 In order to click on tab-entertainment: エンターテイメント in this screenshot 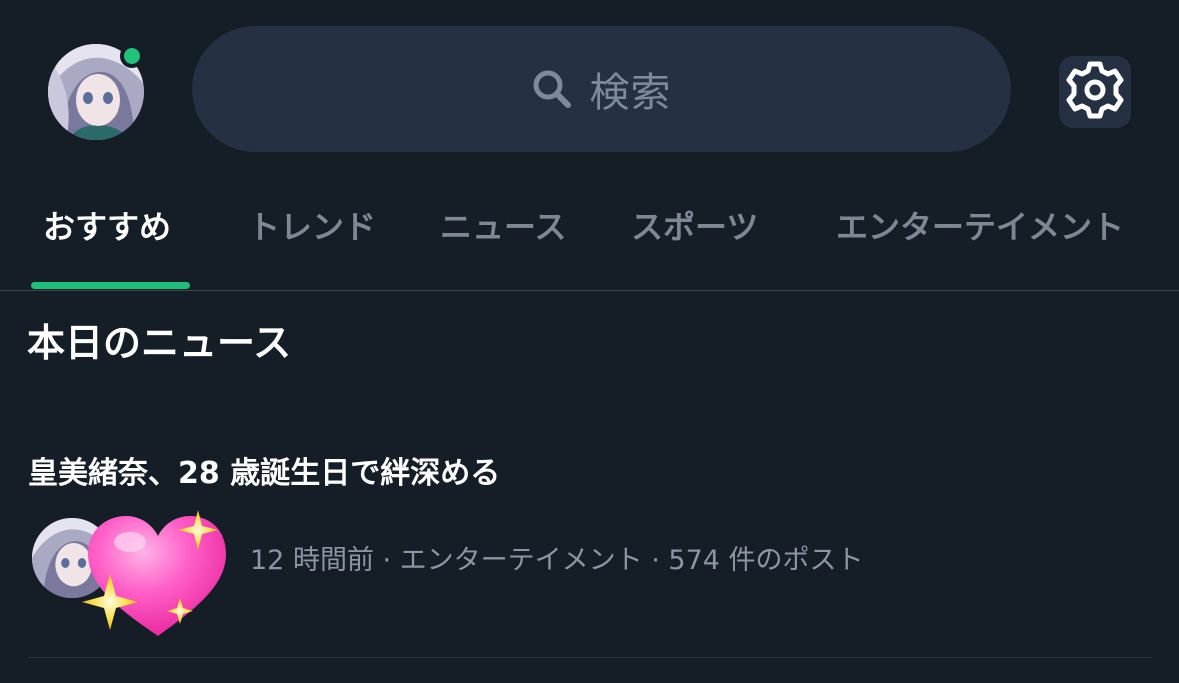, I will do `click(980, 225)`.